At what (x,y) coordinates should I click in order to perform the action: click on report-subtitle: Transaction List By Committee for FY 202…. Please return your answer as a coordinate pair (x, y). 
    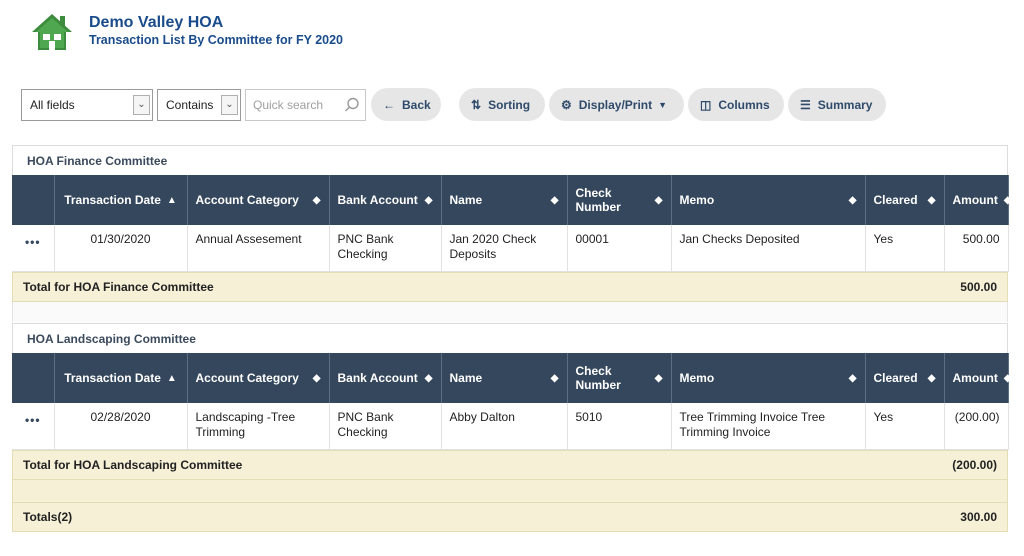
    Looking at the image, I should click on (216, 40).